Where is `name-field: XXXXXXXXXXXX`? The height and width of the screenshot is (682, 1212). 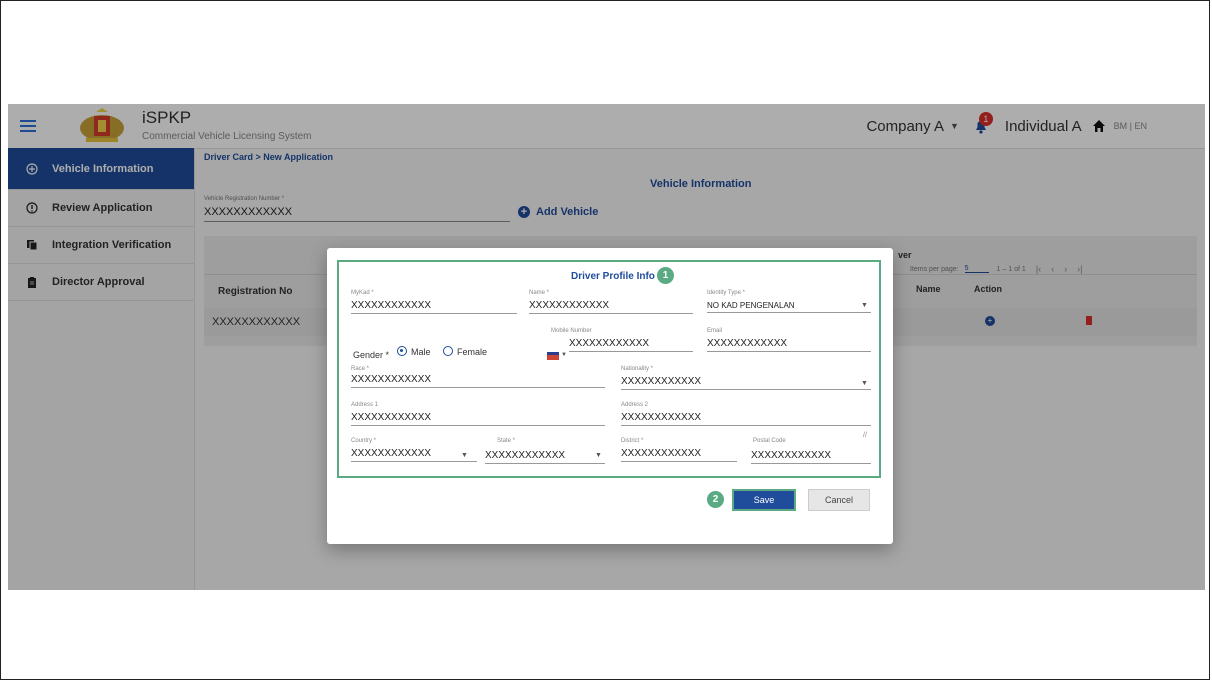 name-field: XXXXXXXXXXXX is located at coordinates (611, 307).